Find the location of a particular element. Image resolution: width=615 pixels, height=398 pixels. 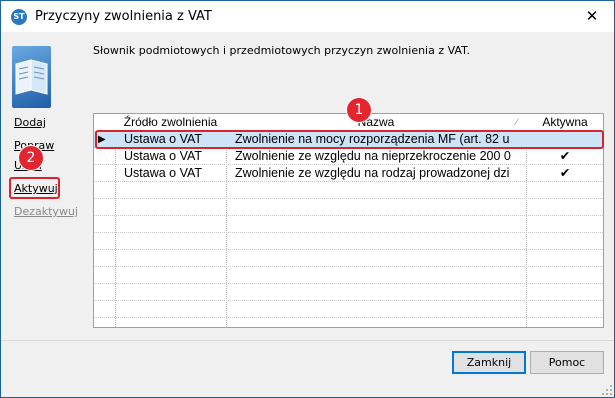

step-badge-2: 2 is located at coordinates (31, 158).